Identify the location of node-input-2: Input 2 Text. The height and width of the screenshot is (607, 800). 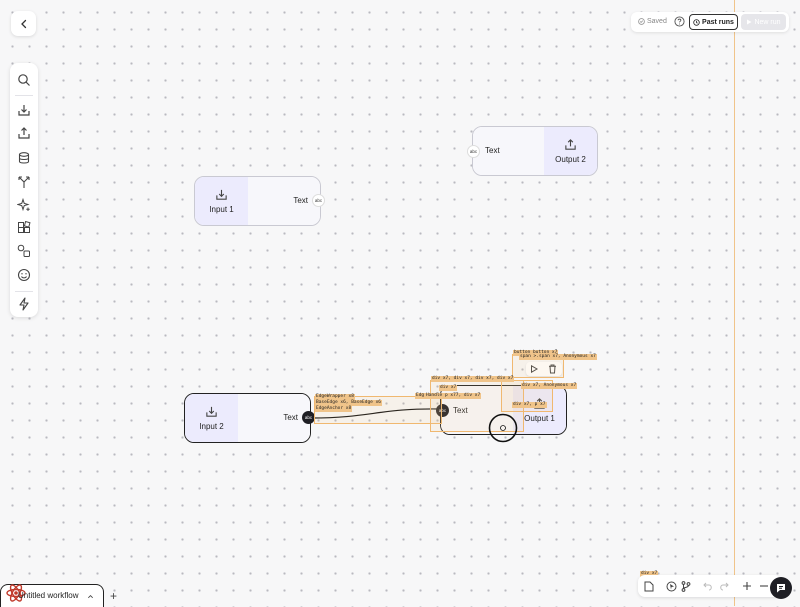
(247, 418).